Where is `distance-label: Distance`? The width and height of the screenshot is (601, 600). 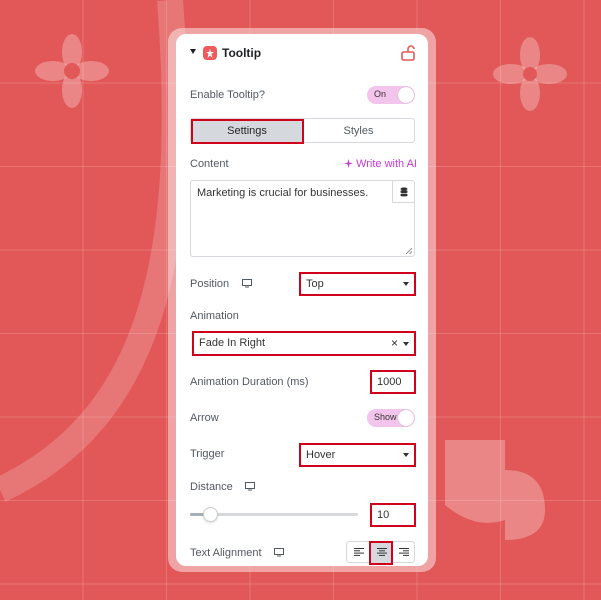
distance-label: Distance is located at coordinates (211, 487).